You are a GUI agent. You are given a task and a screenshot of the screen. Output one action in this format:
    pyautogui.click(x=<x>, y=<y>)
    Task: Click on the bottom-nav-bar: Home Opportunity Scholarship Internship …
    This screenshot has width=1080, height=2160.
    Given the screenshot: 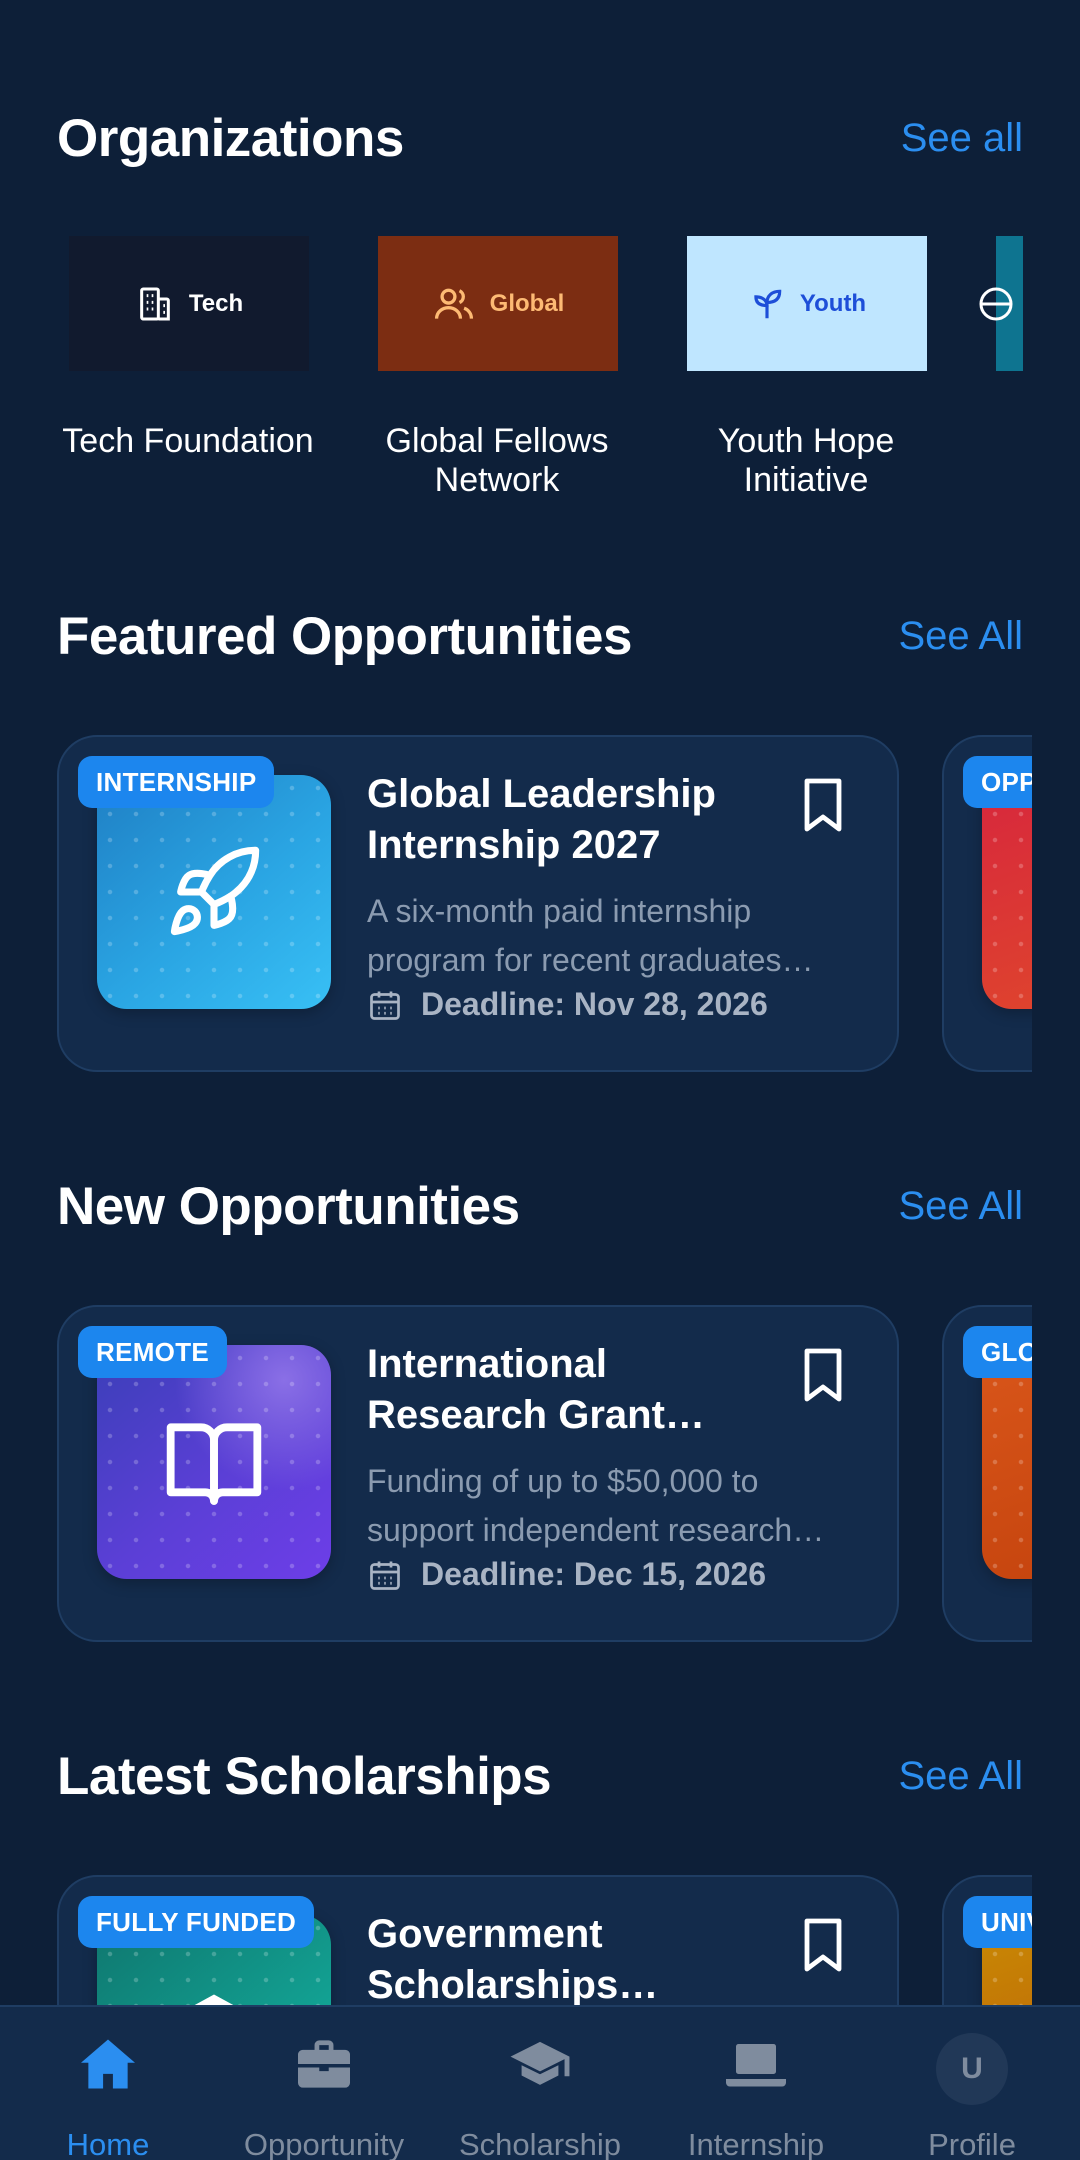 What is the action you would take?
    pyautogui.click(x=540, y=2082)
    